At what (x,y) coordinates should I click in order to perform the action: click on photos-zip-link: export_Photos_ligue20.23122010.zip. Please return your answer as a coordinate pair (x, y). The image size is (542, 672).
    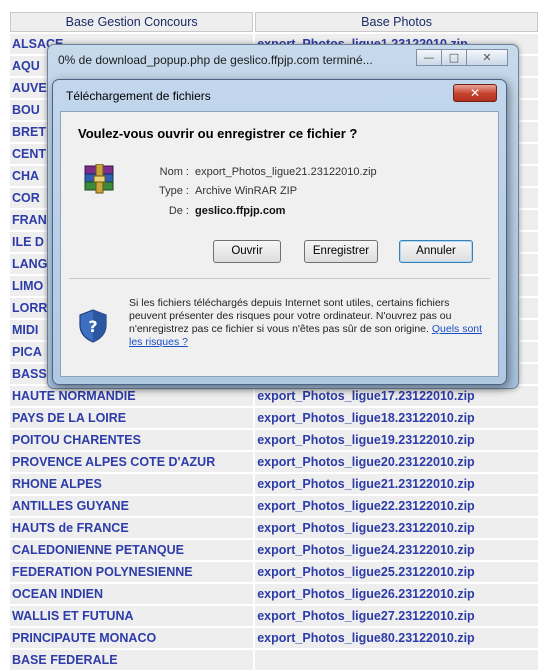
    Looking at the image, I should click on (396, 462).